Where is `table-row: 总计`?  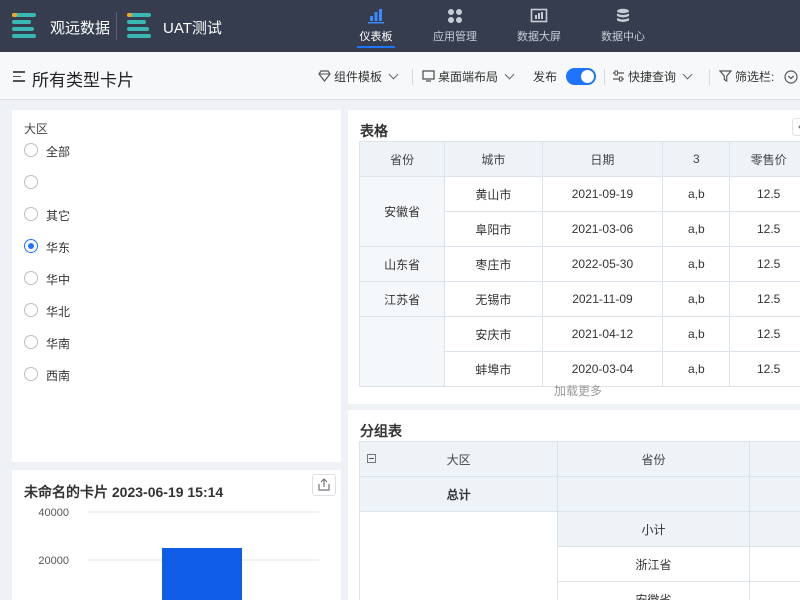
table-row: 总计 is located at coordinates (579, 494).